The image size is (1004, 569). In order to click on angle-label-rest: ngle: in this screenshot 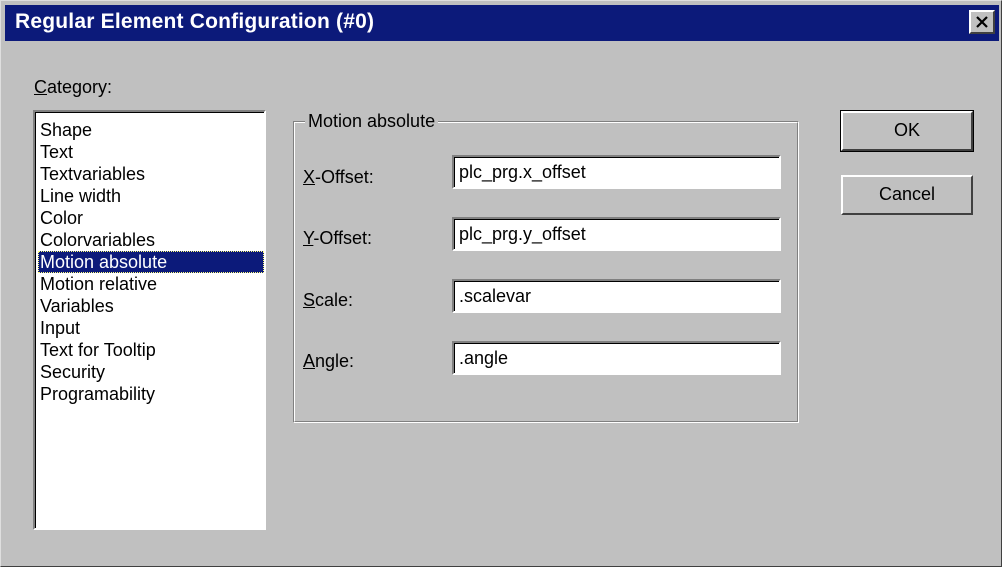, I will do `click(335, 361)`.